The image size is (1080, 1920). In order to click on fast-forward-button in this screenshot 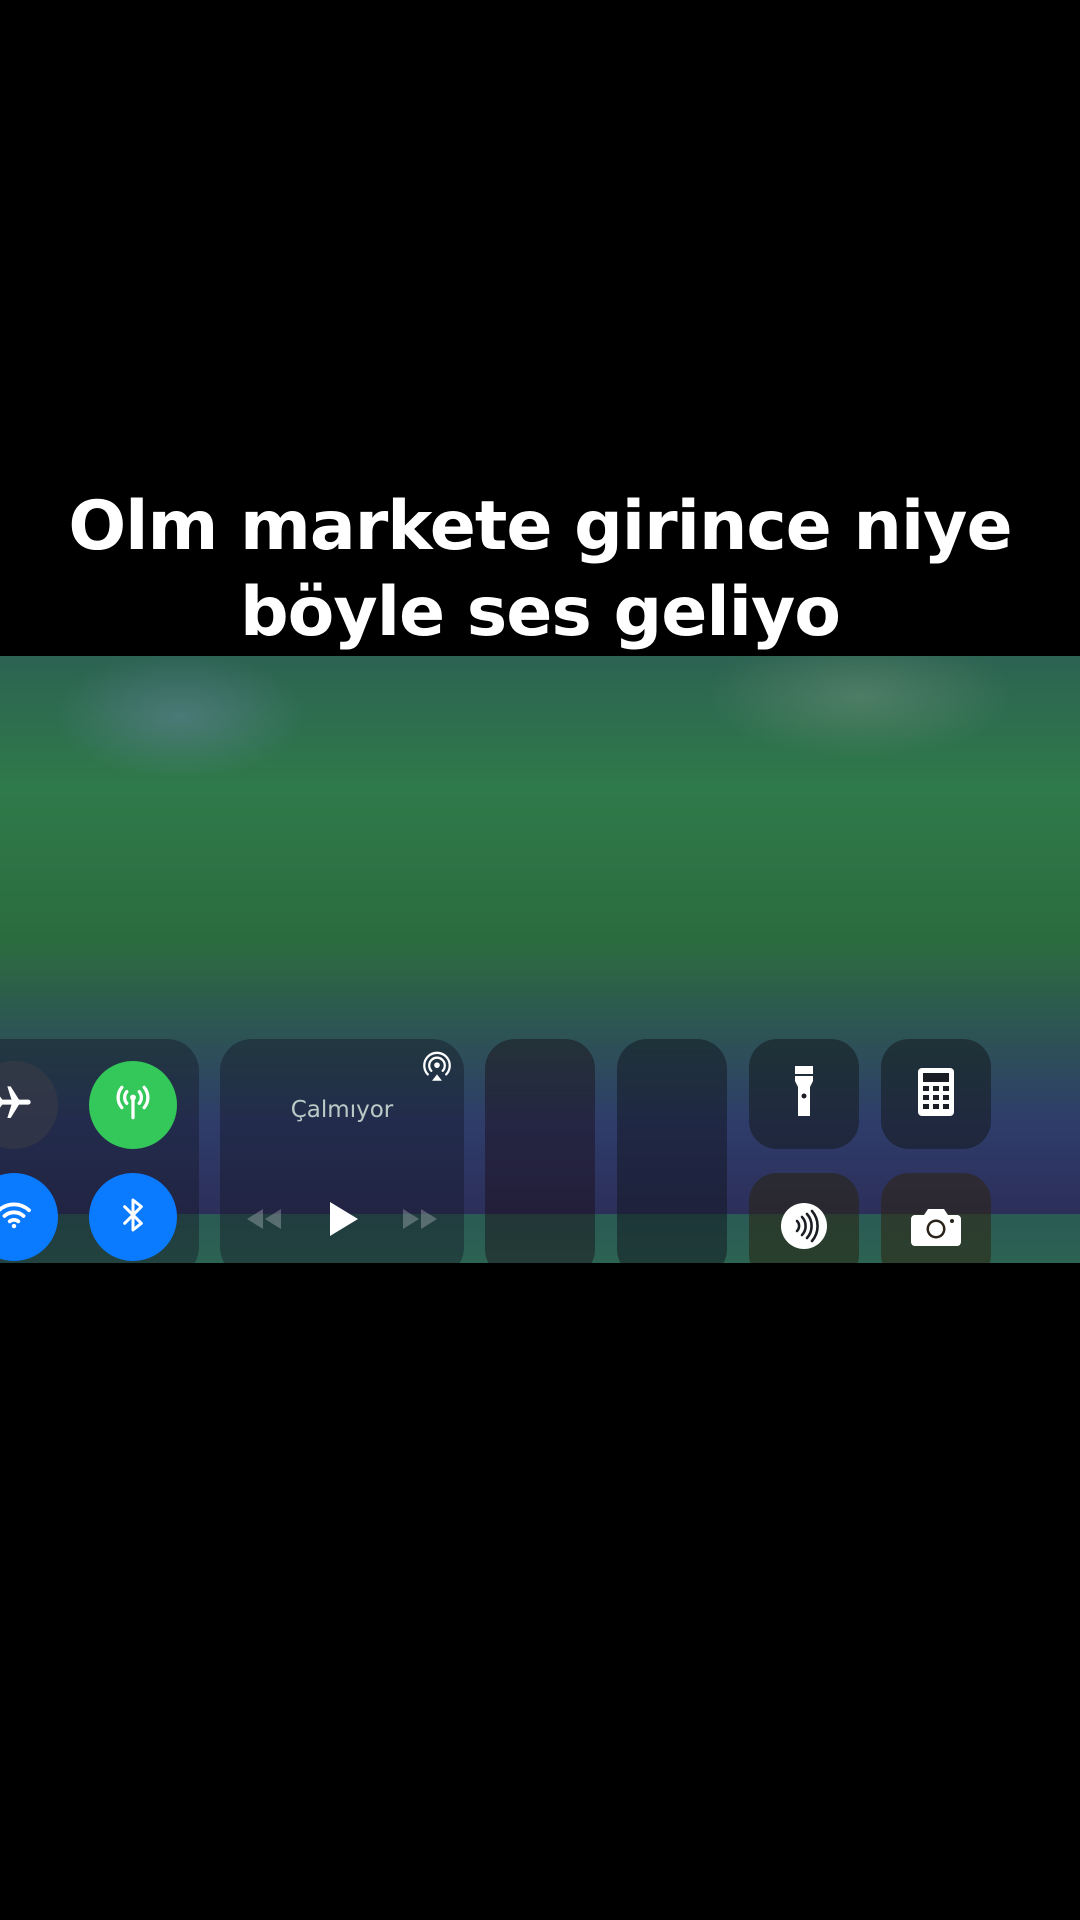, I will do `click(420, 1221)`.